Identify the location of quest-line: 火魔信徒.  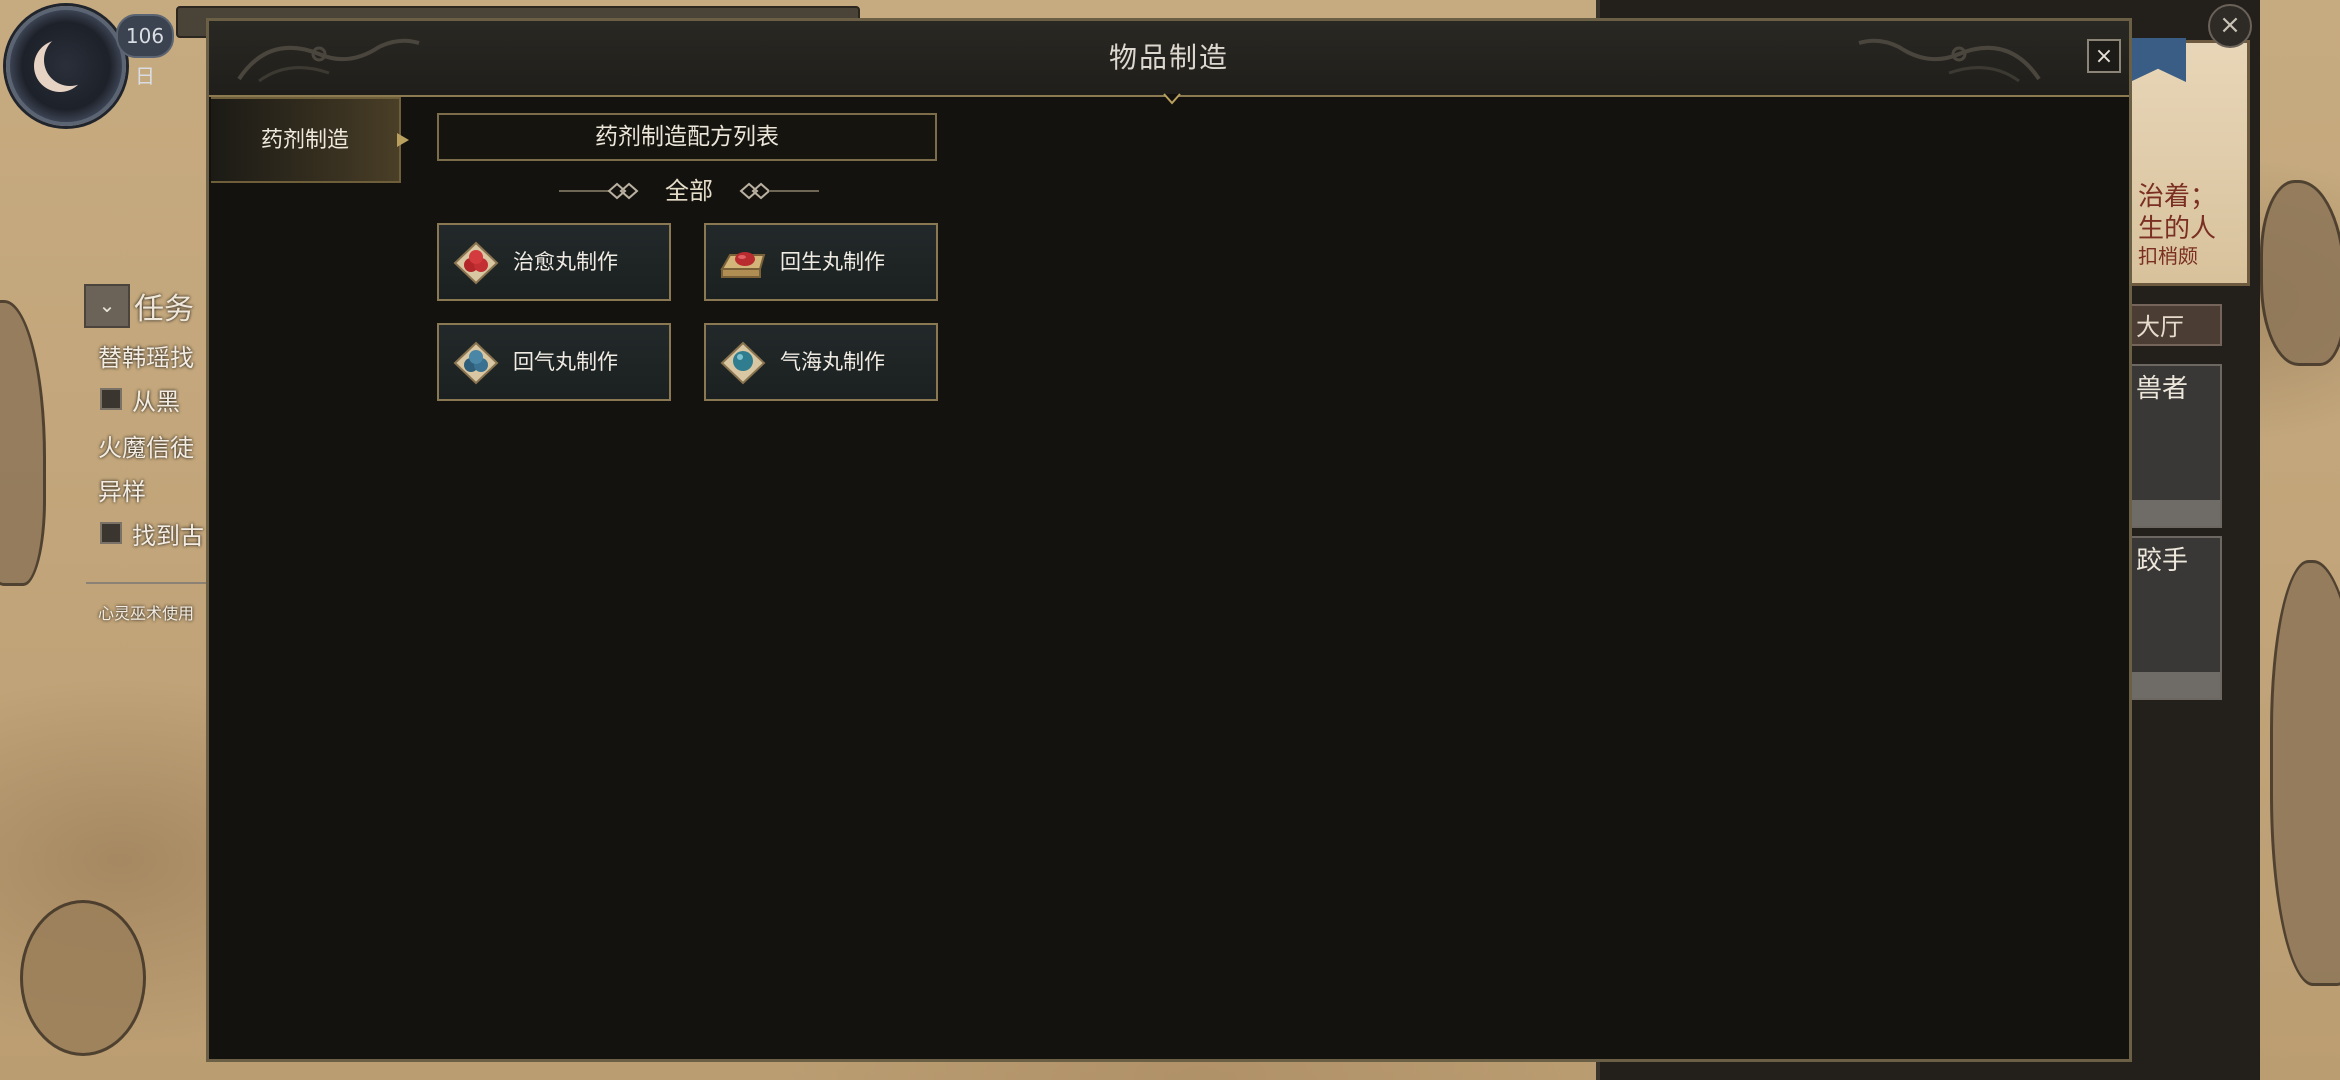
(146, 445).